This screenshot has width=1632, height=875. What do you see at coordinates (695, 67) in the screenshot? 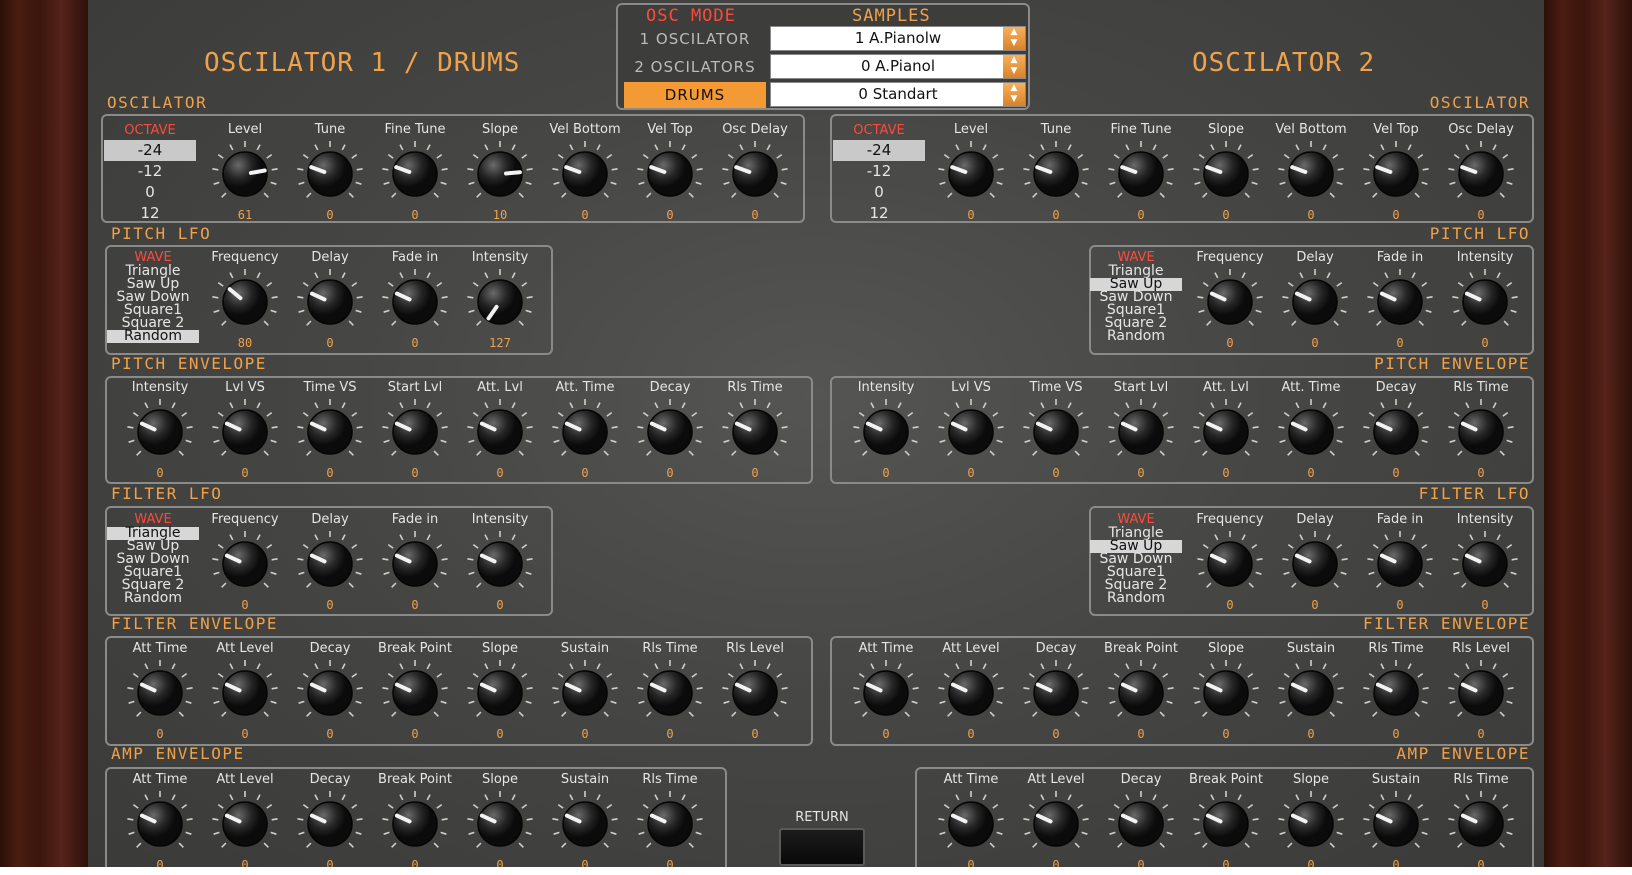
I see `mode-2-oscilators: 2 OSCILATORS` at bounding box center [695, 67].